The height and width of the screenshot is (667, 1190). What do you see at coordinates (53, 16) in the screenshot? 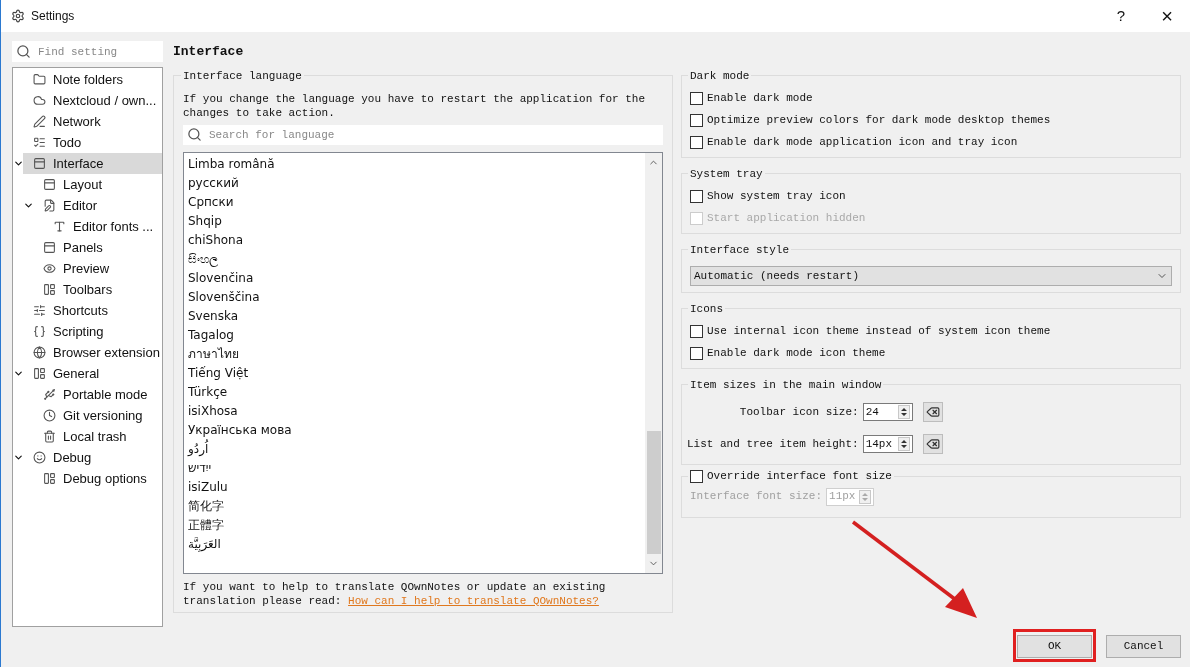
I see `window-title: Settings` at bounding box center [53, 16].